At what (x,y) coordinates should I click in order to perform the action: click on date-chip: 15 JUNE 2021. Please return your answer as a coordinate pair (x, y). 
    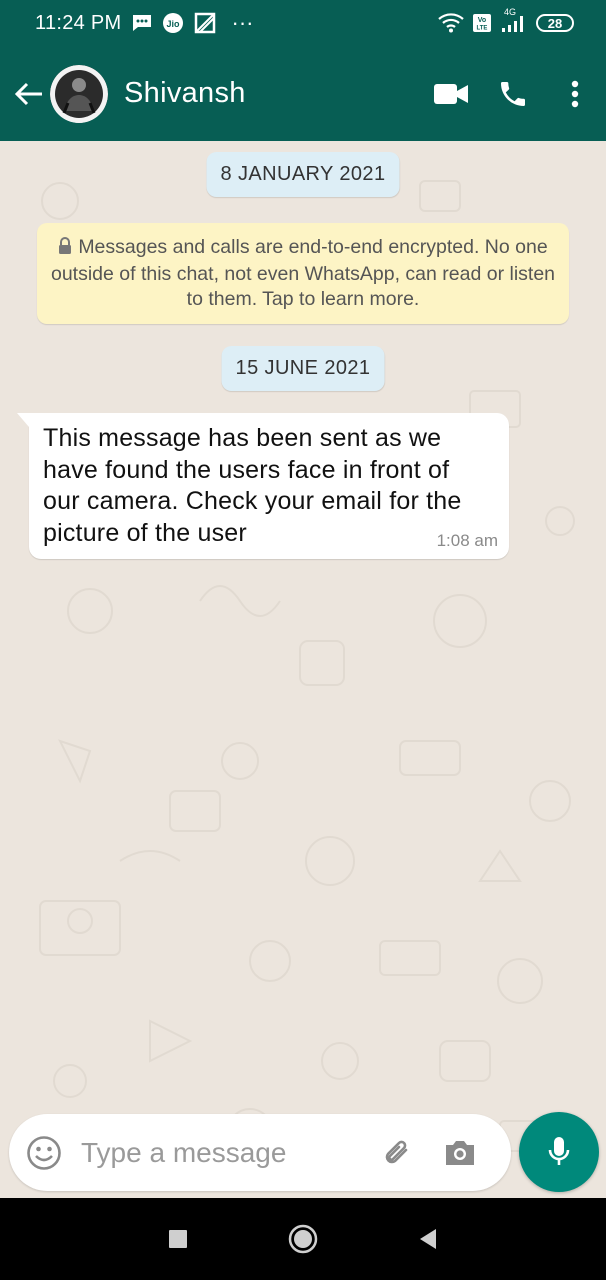
    Looking at the image, I should click on (303, 368).